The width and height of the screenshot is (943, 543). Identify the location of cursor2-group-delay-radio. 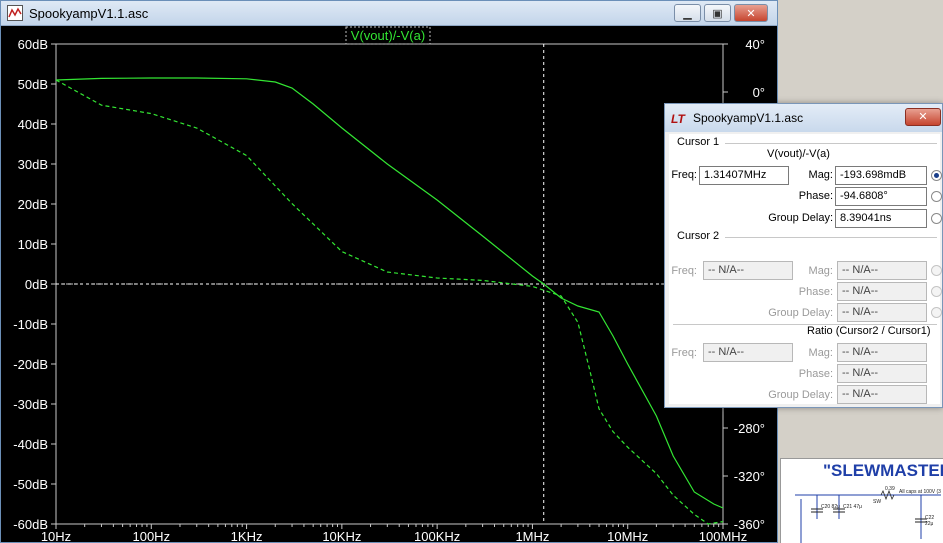
(936, 312).